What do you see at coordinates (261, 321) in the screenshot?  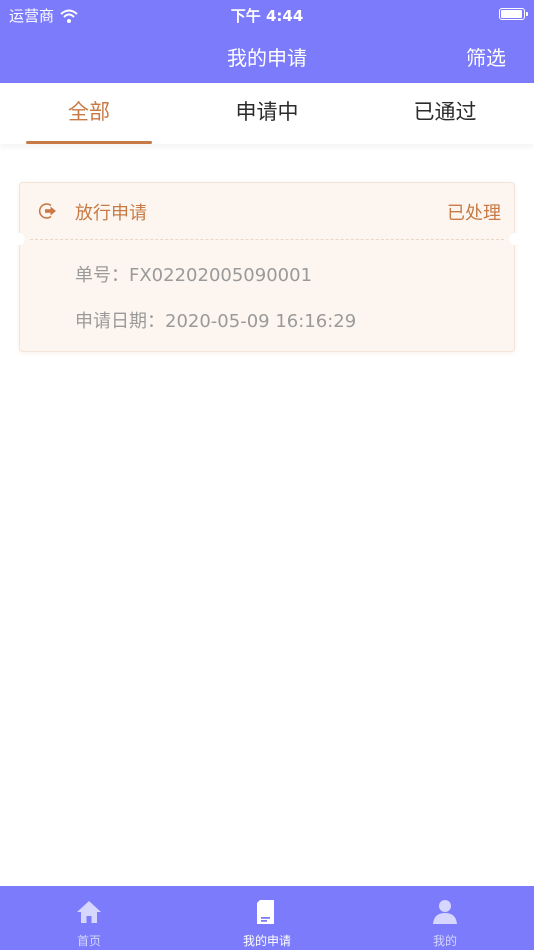 I see `apply-date-value: 2020-05-09 16:16:29` at bounding box center [261, 321].